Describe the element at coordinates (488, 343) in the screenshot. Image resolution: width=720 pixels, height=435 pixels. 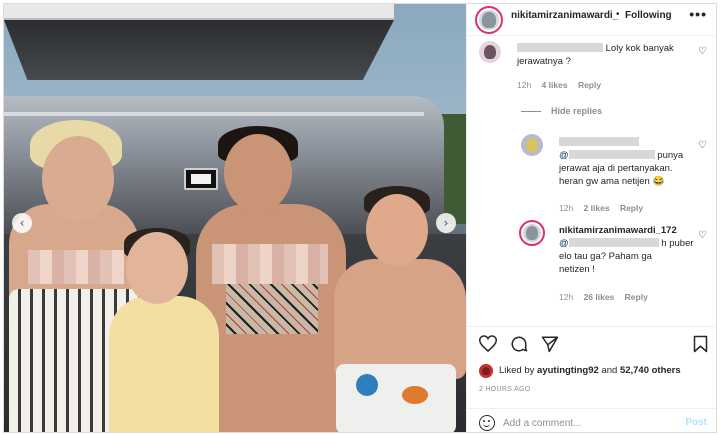
I see `heart-icon` at that location.